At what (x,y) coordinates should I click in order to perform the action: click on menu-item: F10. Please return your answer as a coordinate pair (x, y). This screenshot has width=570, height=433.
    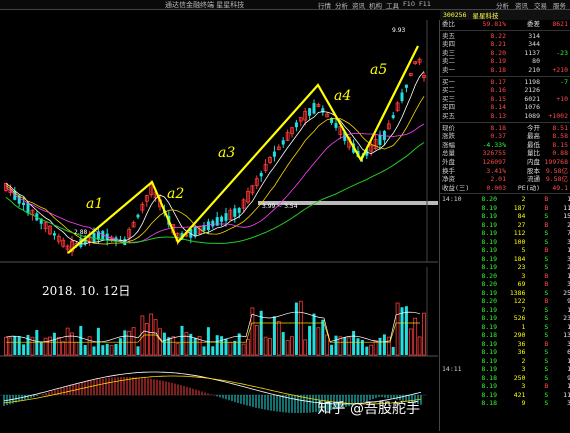
    Looking at the image, I should click on (409, 5).